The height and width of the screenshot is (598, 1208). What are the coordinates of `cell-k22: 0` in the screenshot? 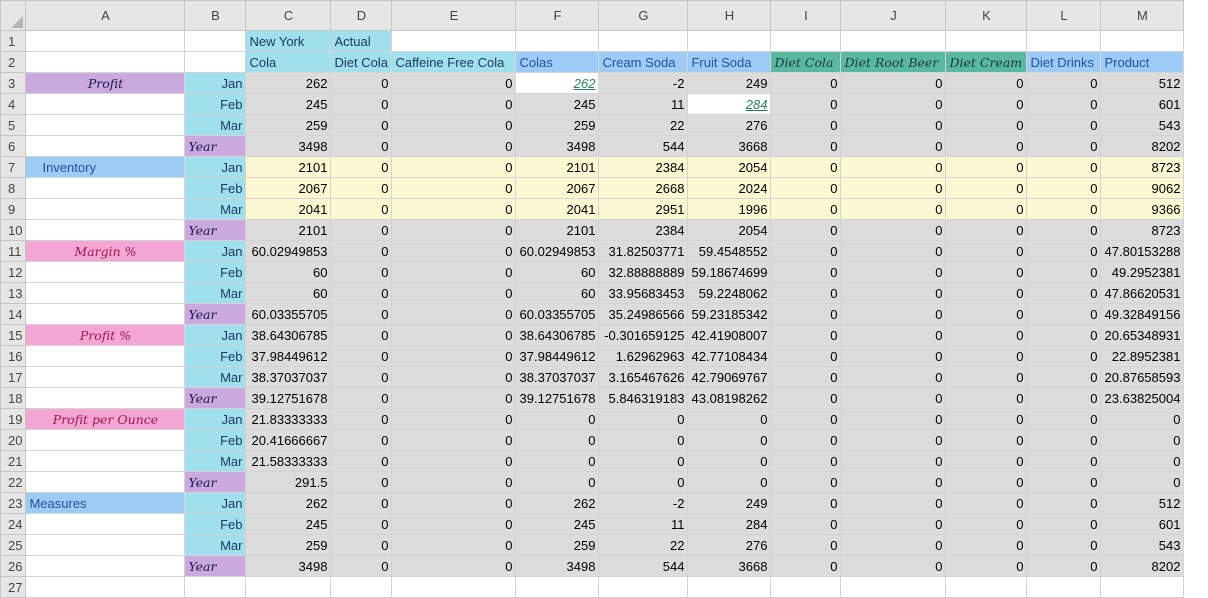 It's located at (986, 482).